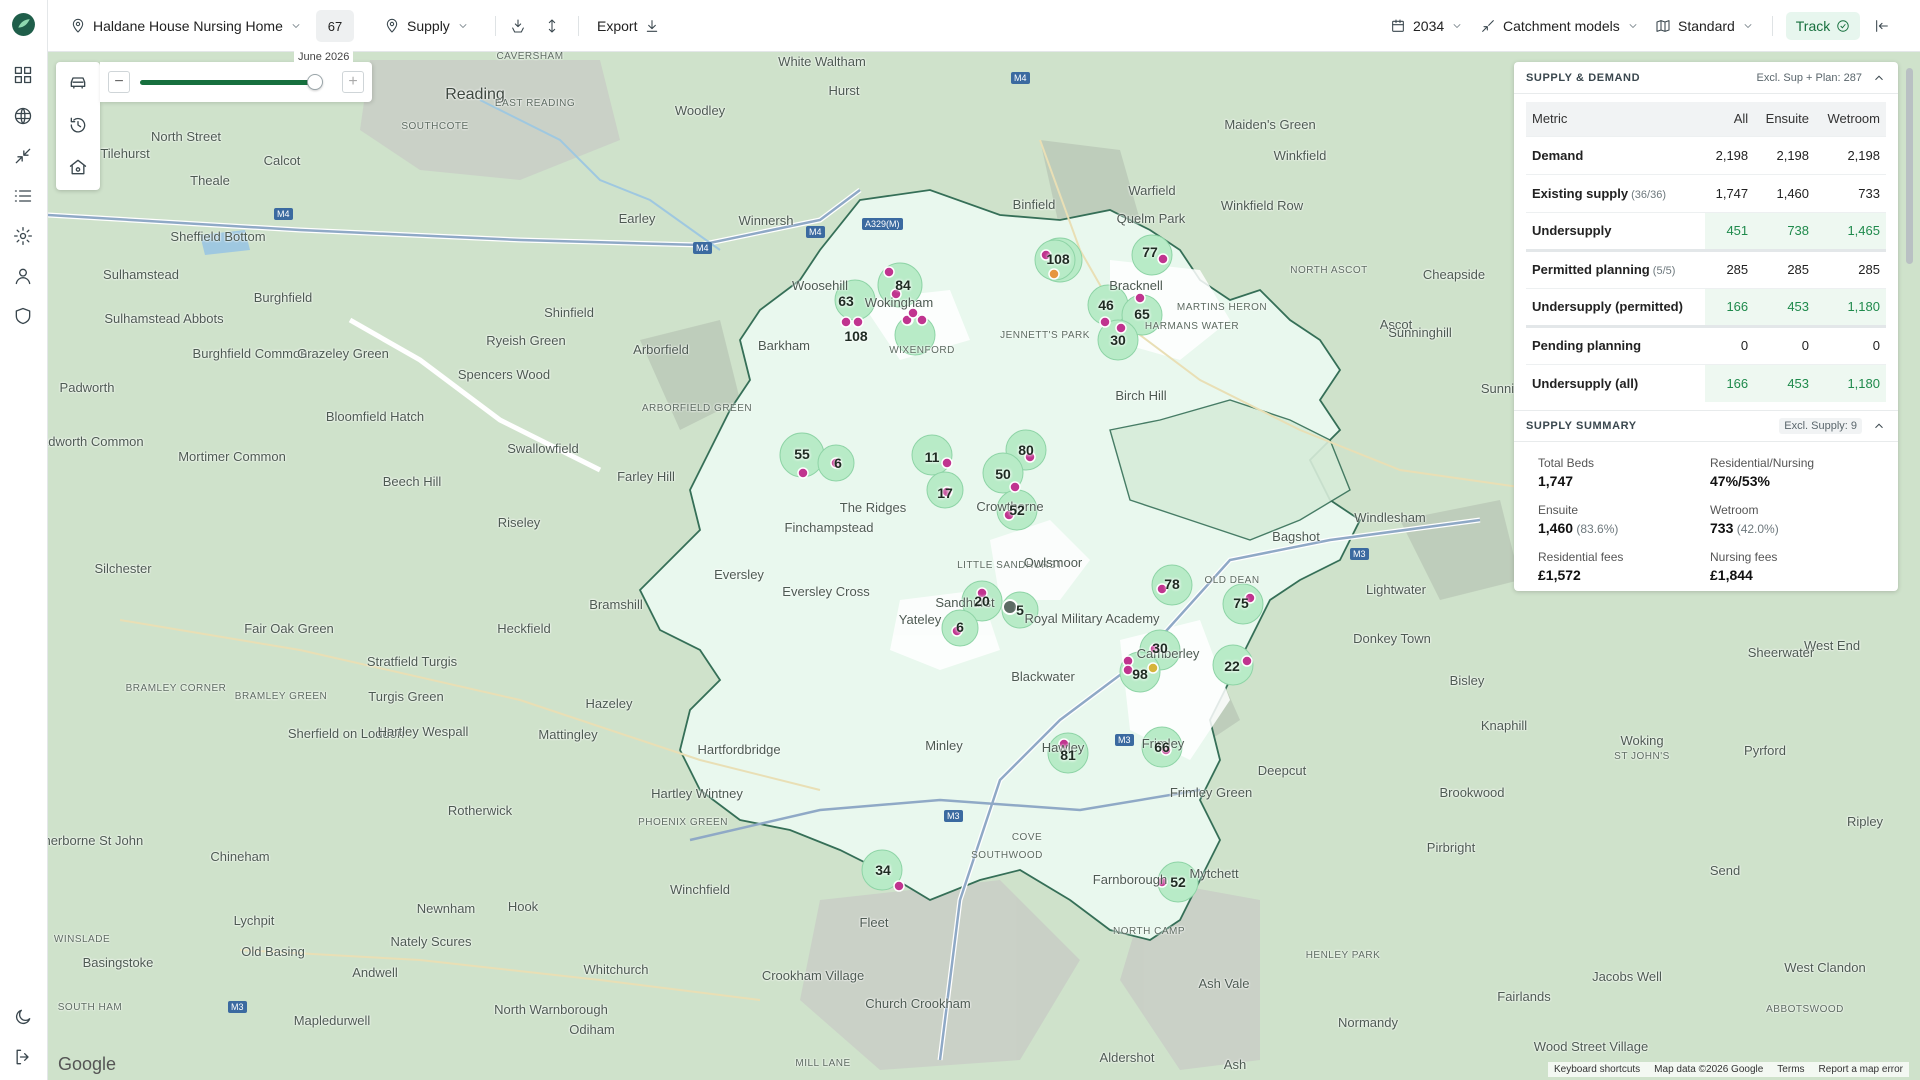  Describe the element at coordinates (1772, 26) in the screenshot. I see `divider` at that location.